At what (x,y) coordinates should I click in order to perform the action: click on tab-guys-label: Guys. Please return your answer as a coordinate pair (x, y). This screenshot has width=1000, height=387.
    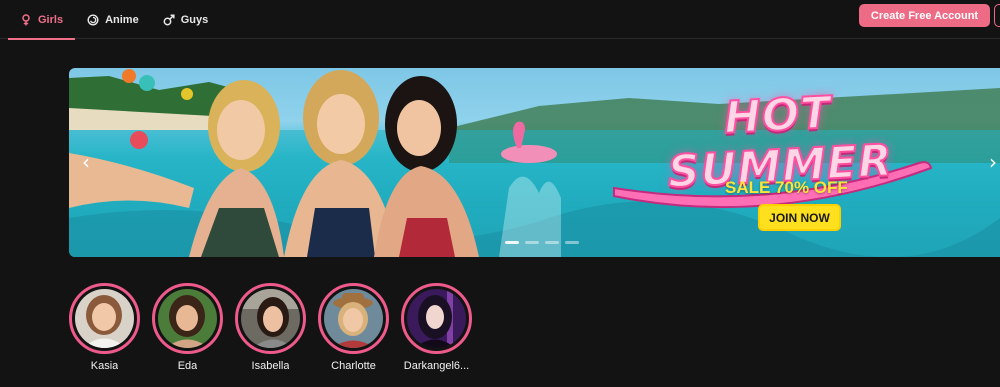
    Looking at the image, I should click on (194, 19).